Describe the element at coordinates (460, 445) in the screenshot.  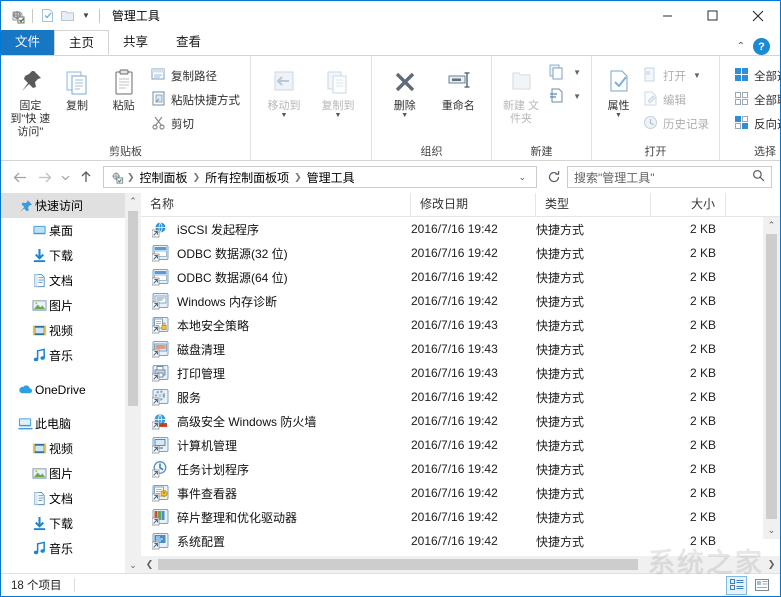
I see `table-row: 计算机管理 2016/7/16 19:42 快捷方式 2 KB` at that location.